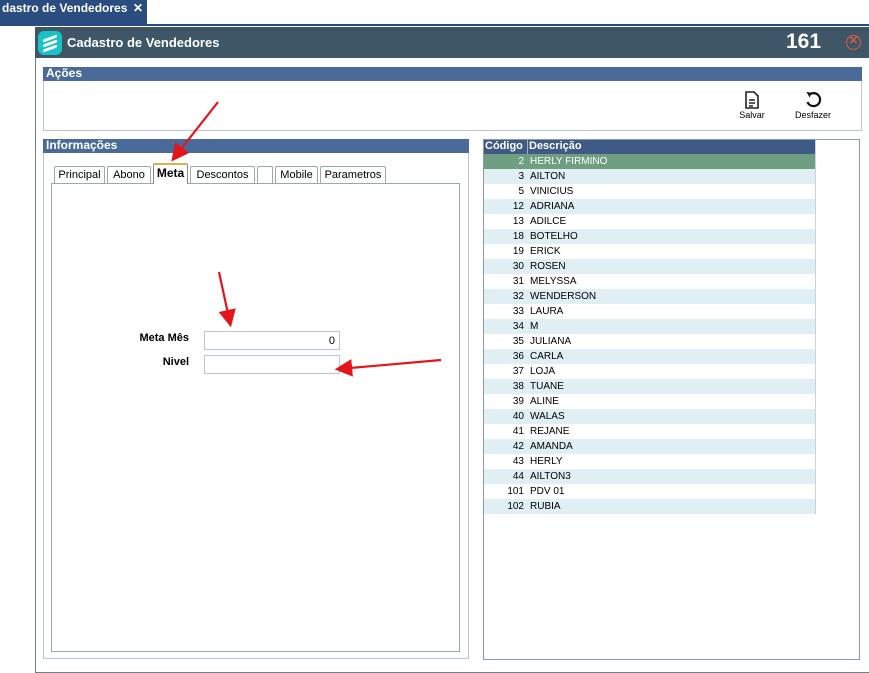 Image resolution: width=869 pixels, height=673 pixels. What do you see at coordinates (545, 506) in the screenshot?
I see `cell-descricao: RUBIA` at bounding box center [545, 506].